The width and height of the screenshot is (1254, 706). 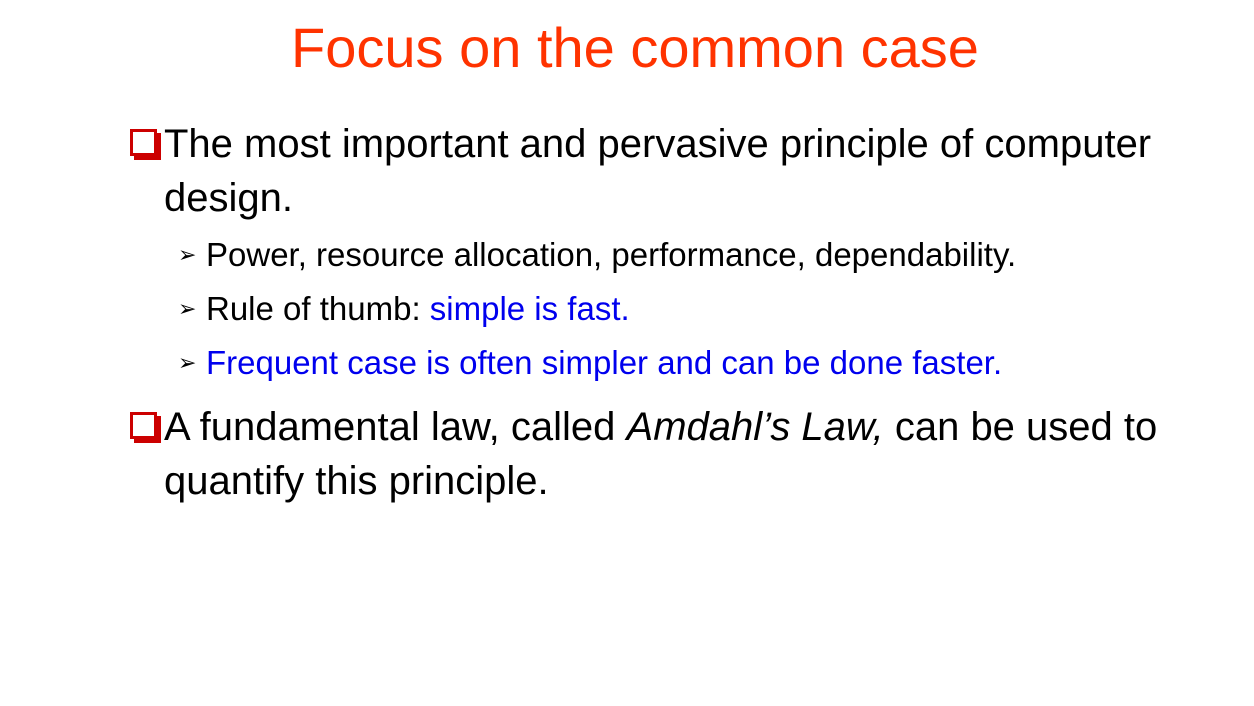 I want to click on slide-title: Focus on the common case, so click(x=635, y=47).